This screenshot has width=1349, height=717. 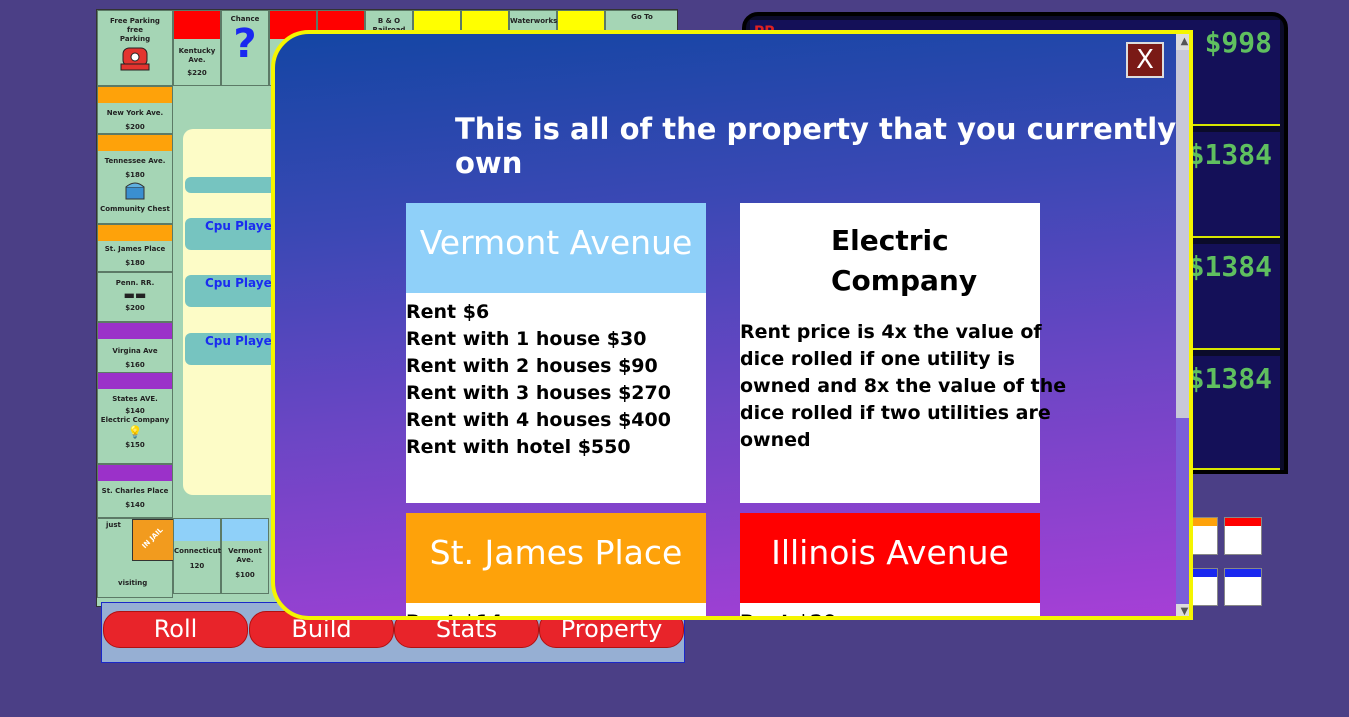 I want to click on property-name: Kentucky Ave., so click(x=197, y=56).